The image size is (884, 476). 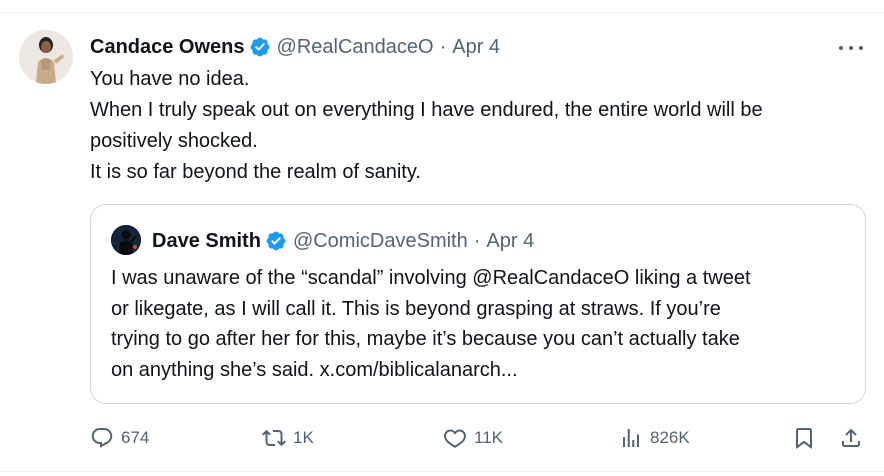 What do you see at coordinates (442, 471) in the screenshot?
I see `bottom-divider` at bounding box center [442, 471].